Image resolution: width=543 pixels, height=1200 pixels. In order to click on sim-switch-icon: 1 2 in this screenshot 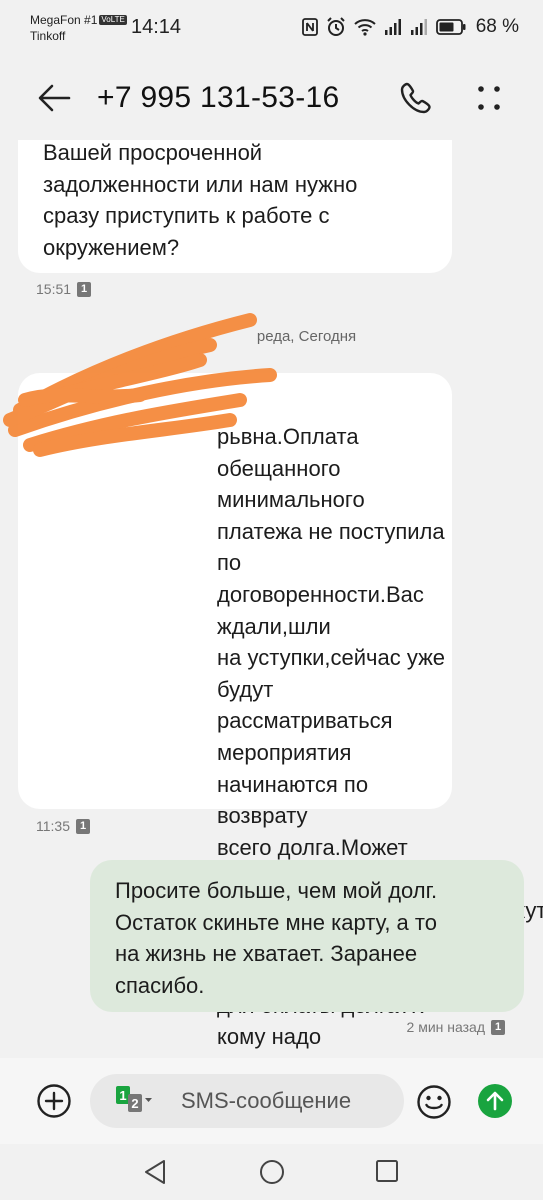, I will do `click(134, 1101)`.